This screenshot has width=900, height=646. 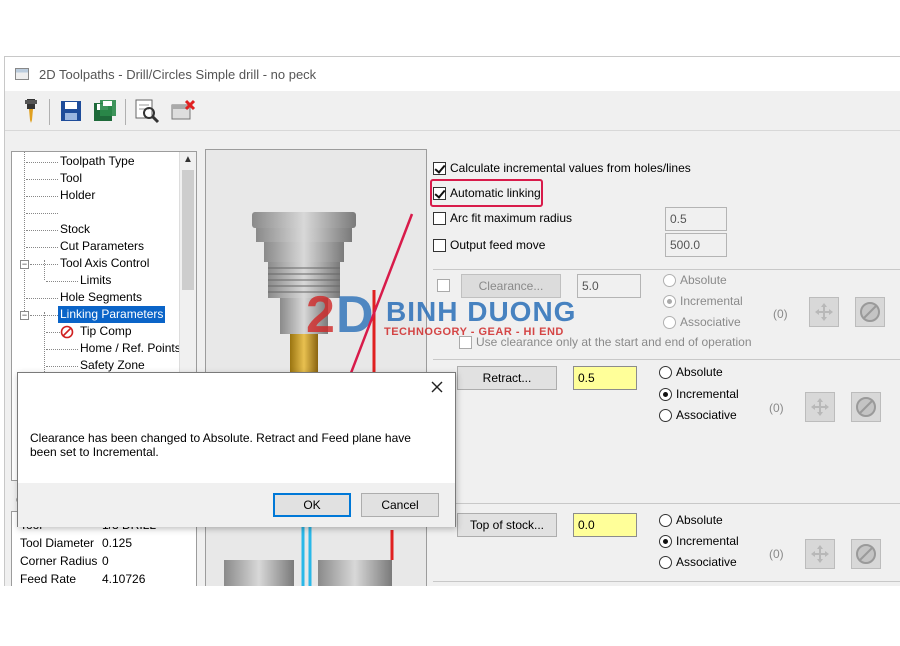 What do you see at coordinates (439, 245) in the screenshot?
I see `output-feed-checkbox` at bounding box center [439, 245].